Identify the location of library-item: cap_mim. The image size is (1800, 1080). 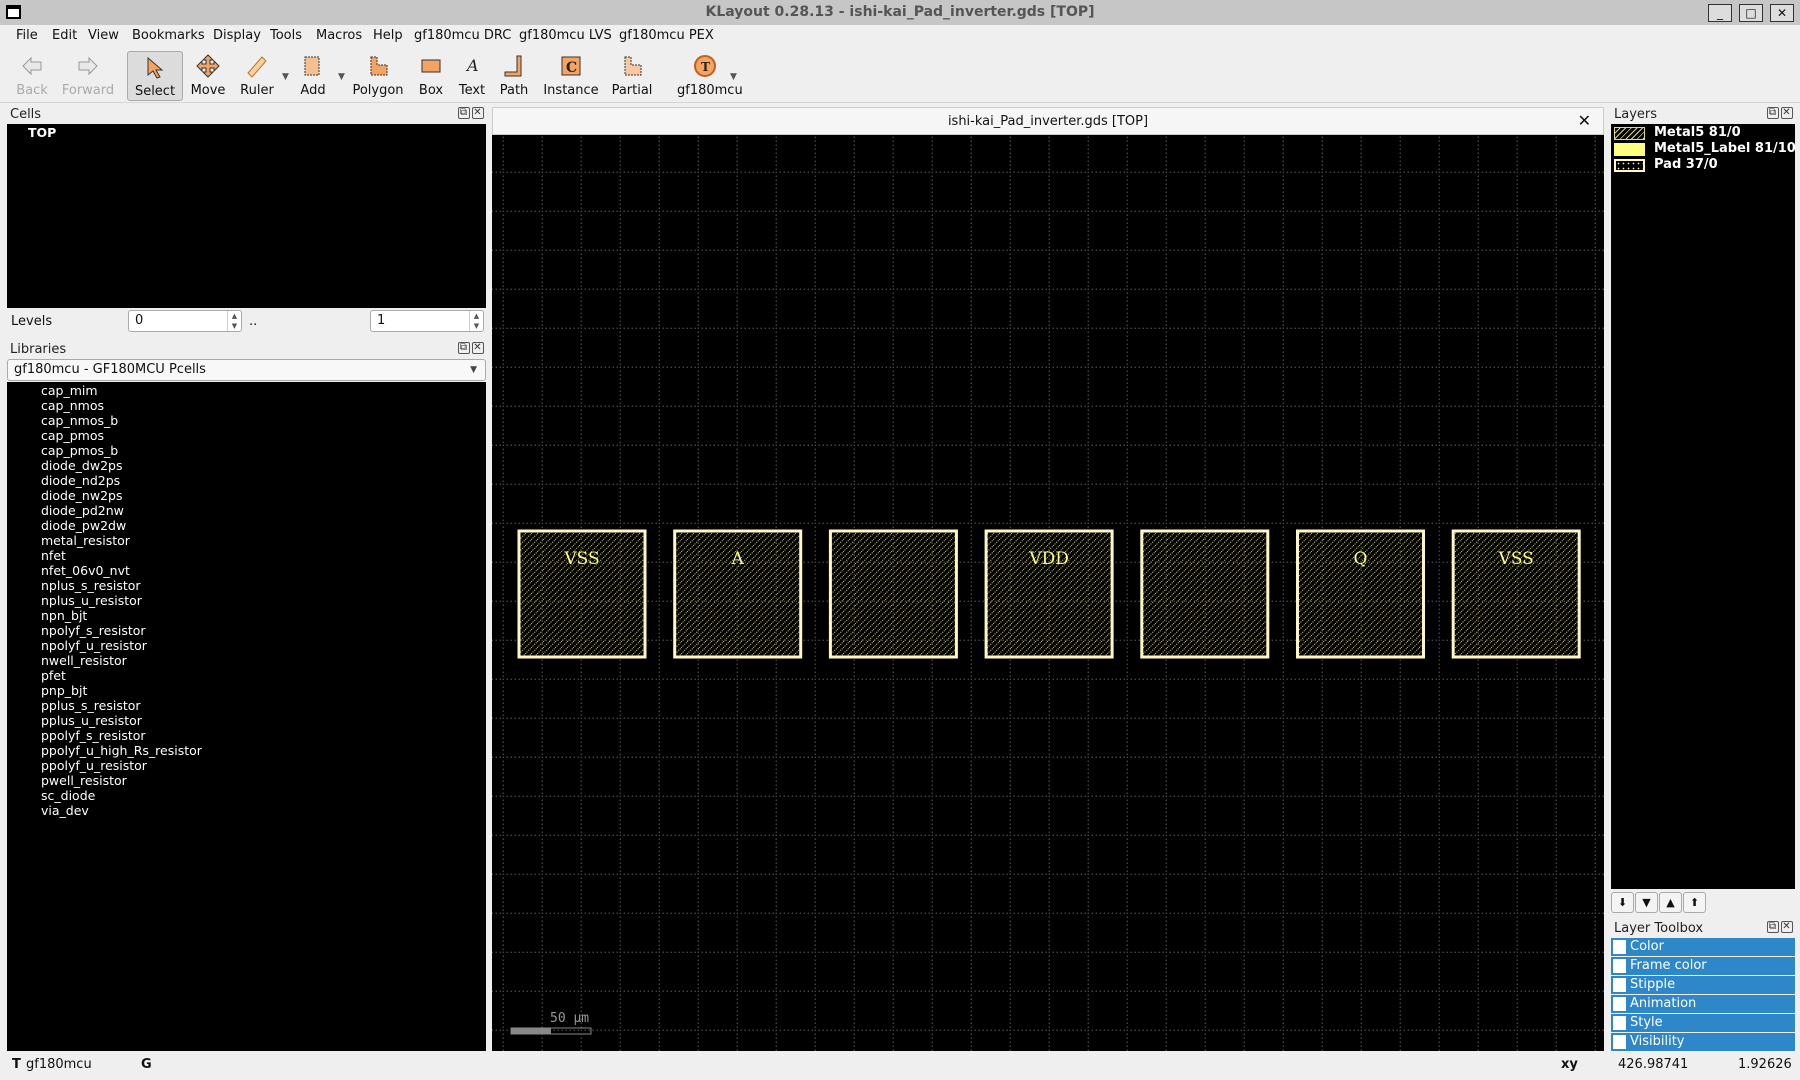
(69, 390).